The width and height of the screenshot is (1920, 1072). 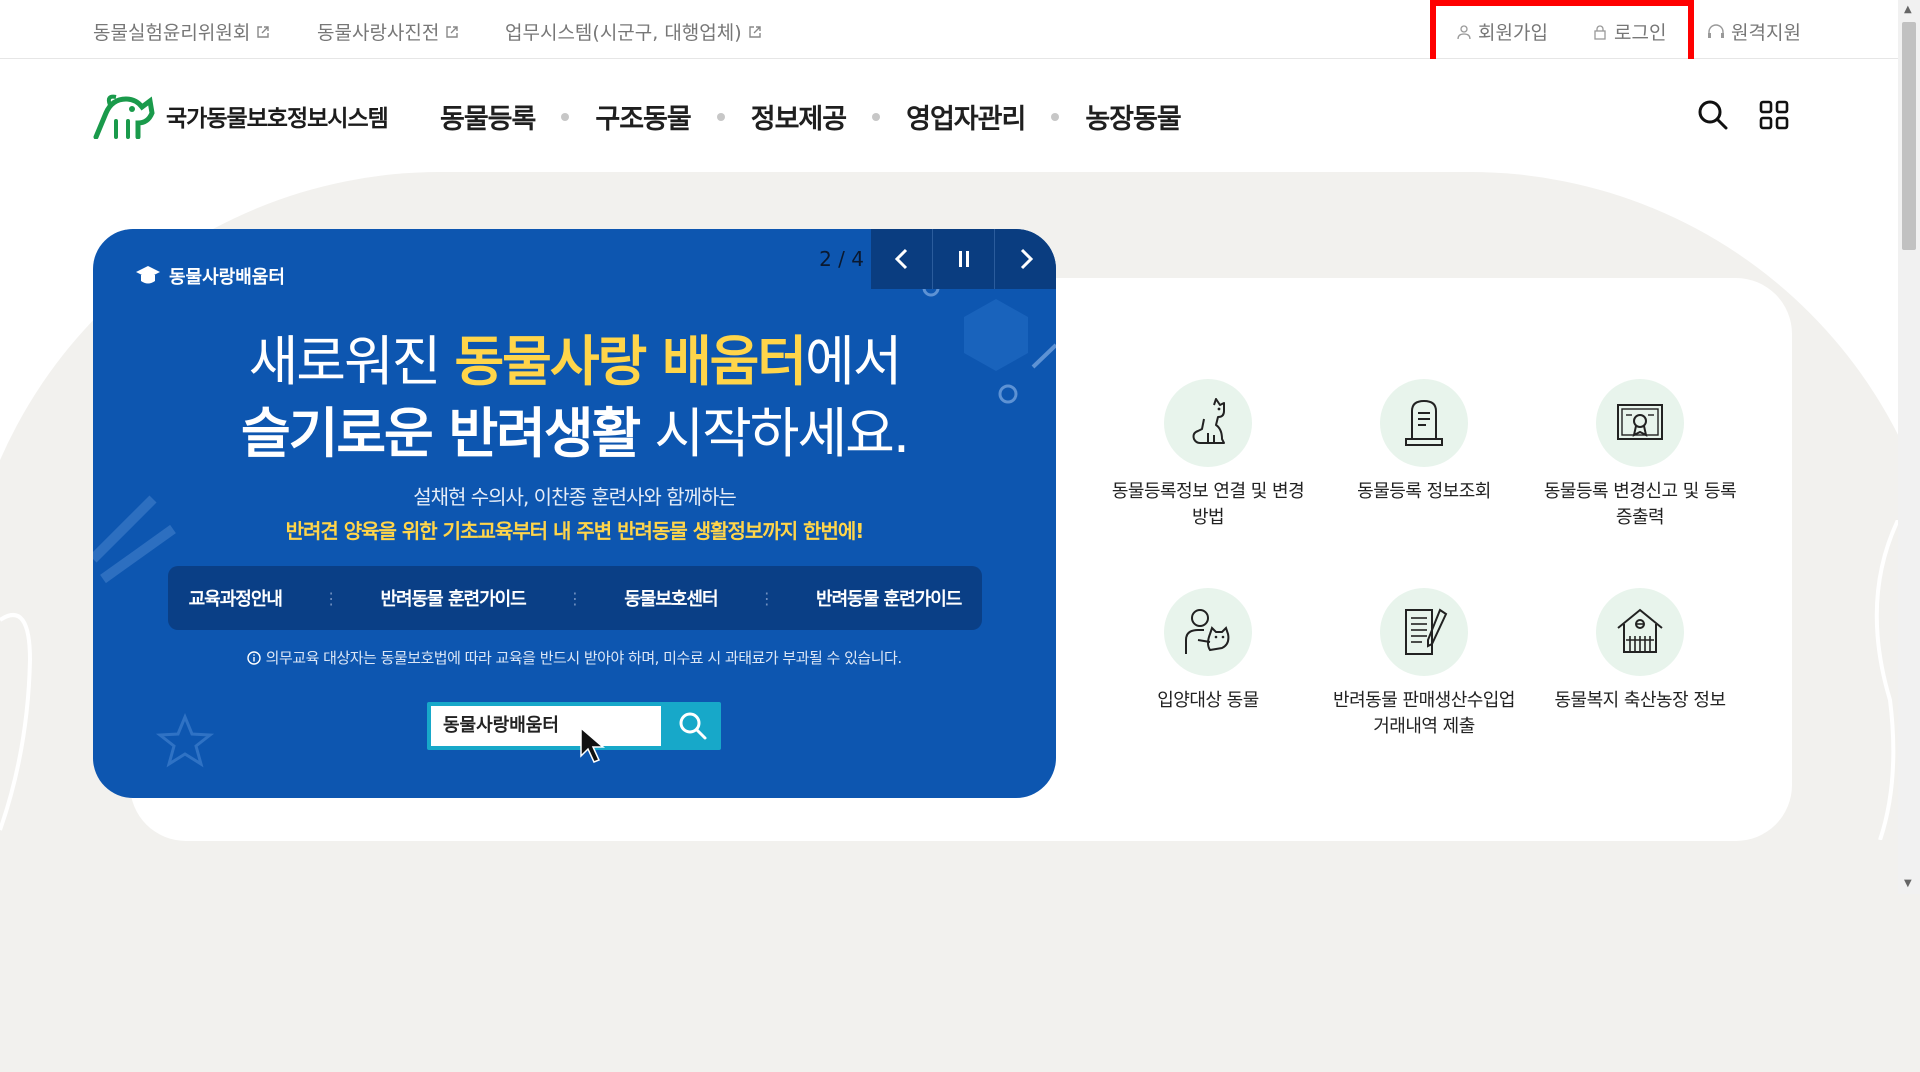 I want to click on quick-link-label: 입양대상 동물, so click(x=1208, y=700).